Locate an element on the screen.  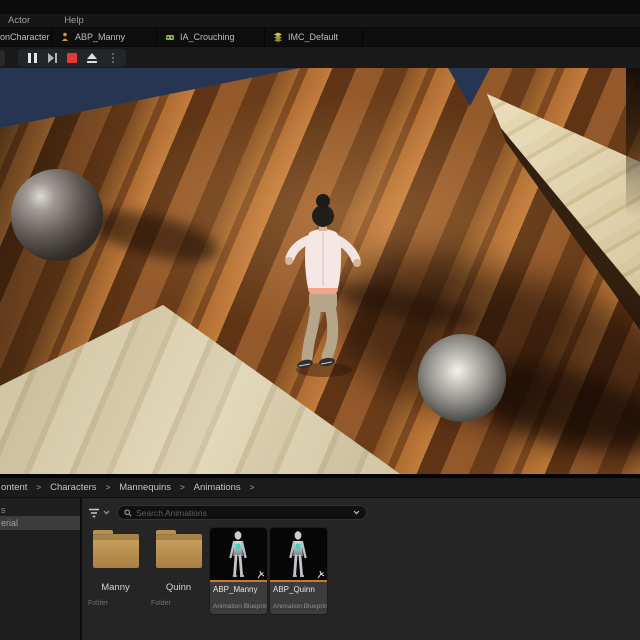
menu-bar: Actor Help is located at coordinates (320, 21).